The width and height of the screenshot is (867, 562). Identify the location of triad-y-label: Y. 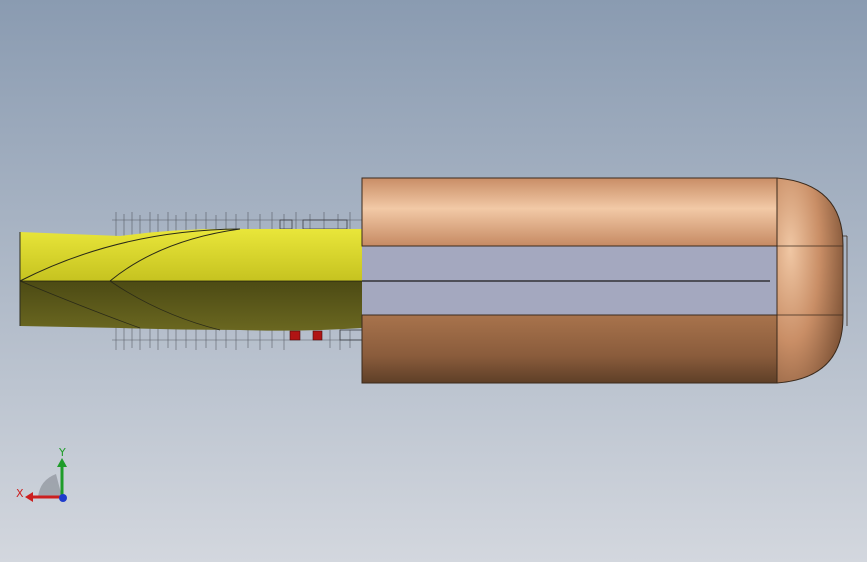
(62, 452).